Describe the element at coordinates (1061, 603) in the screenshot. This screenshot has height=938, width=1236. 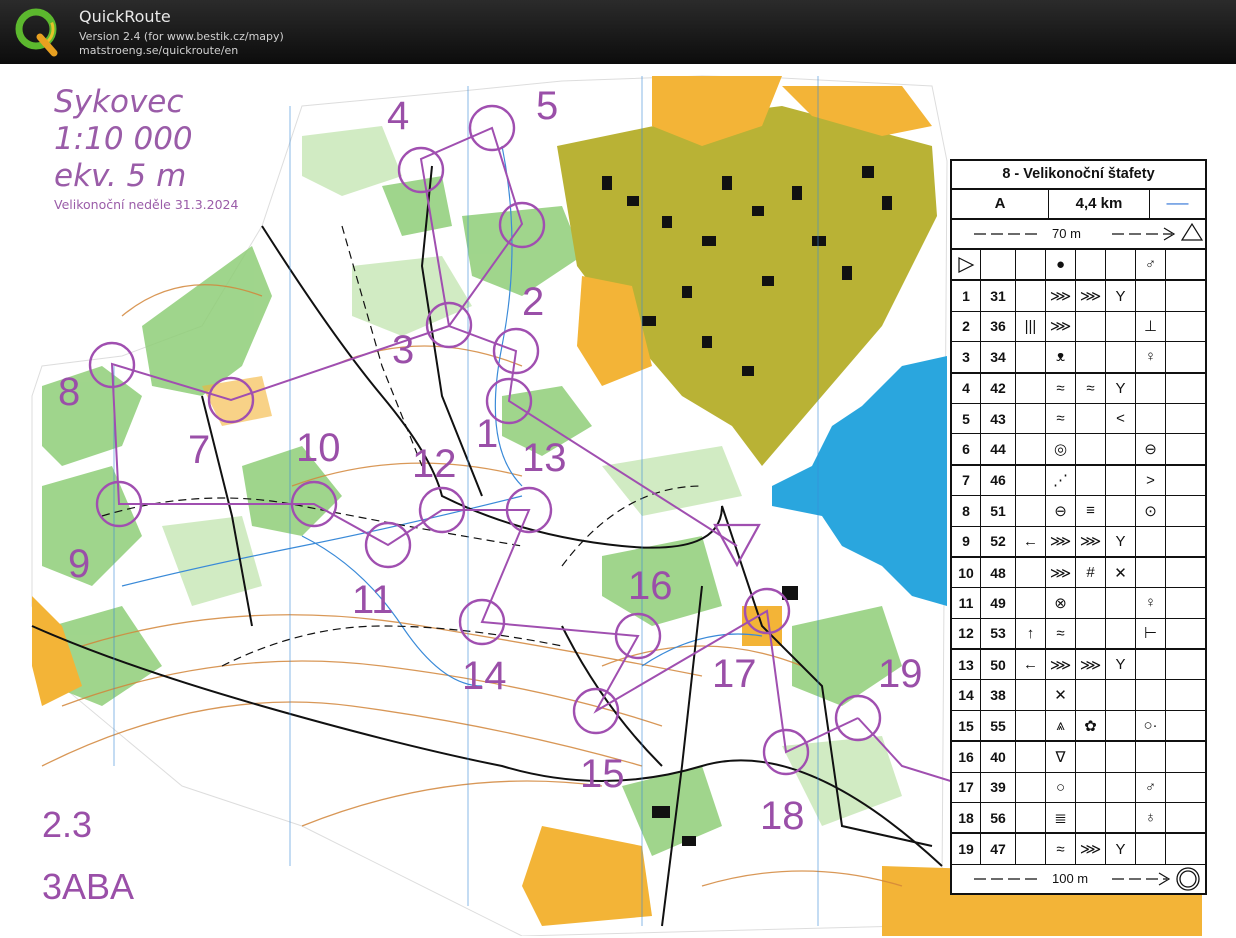
I see `feature-symbol: ⊗` at that location.